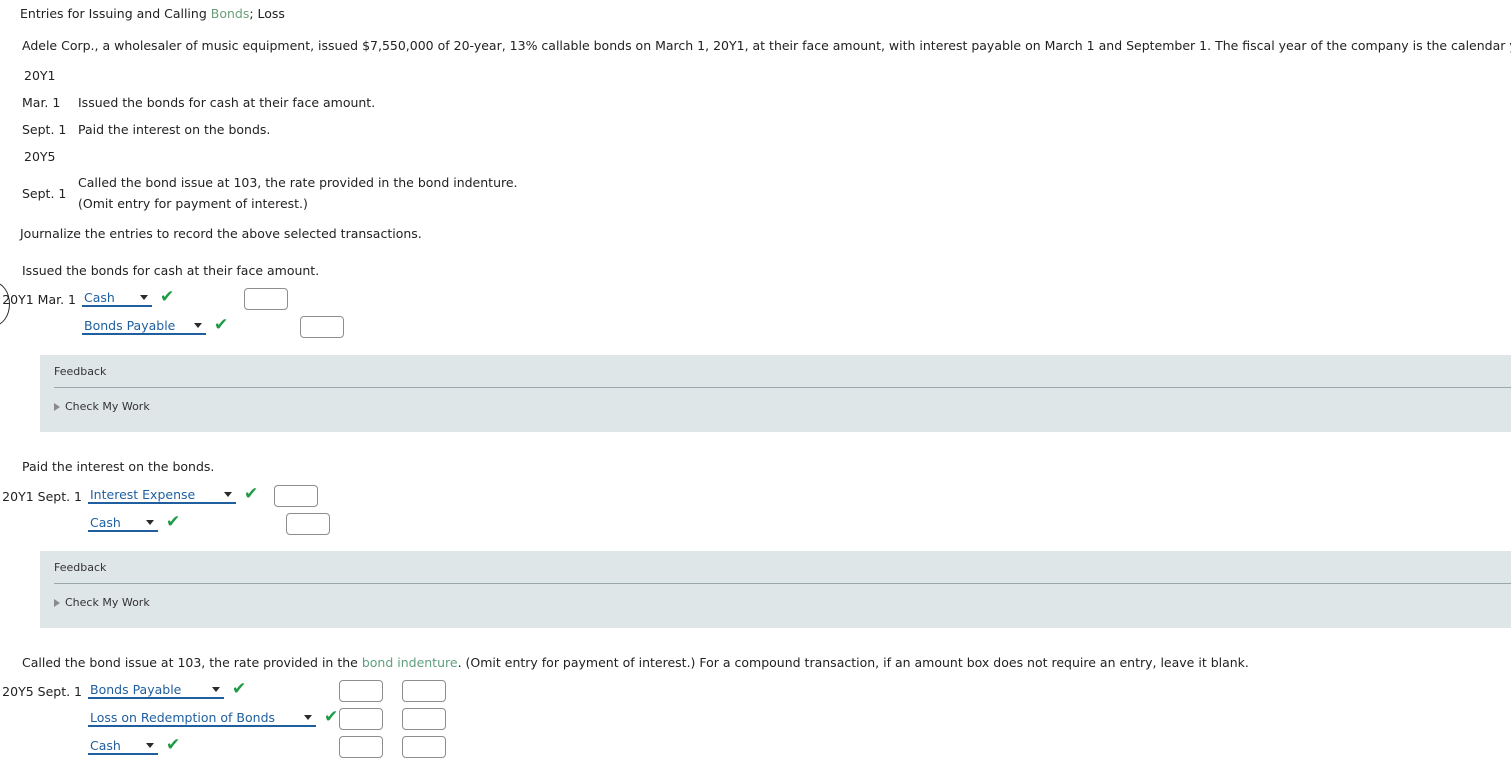 The width and height of the screenshot is (1511, 775). I want to click on table-row: Bonds Payable ✔, so click(172, 329).